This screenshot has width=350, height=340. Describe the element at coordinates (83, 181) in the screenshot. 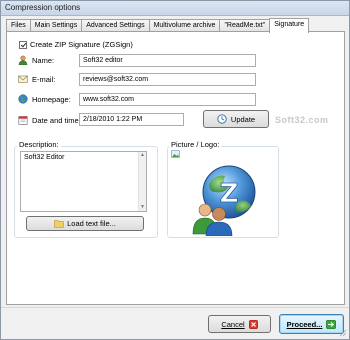

I see `description-textarea: Soft32 Editor ▲ ▼` at that location.